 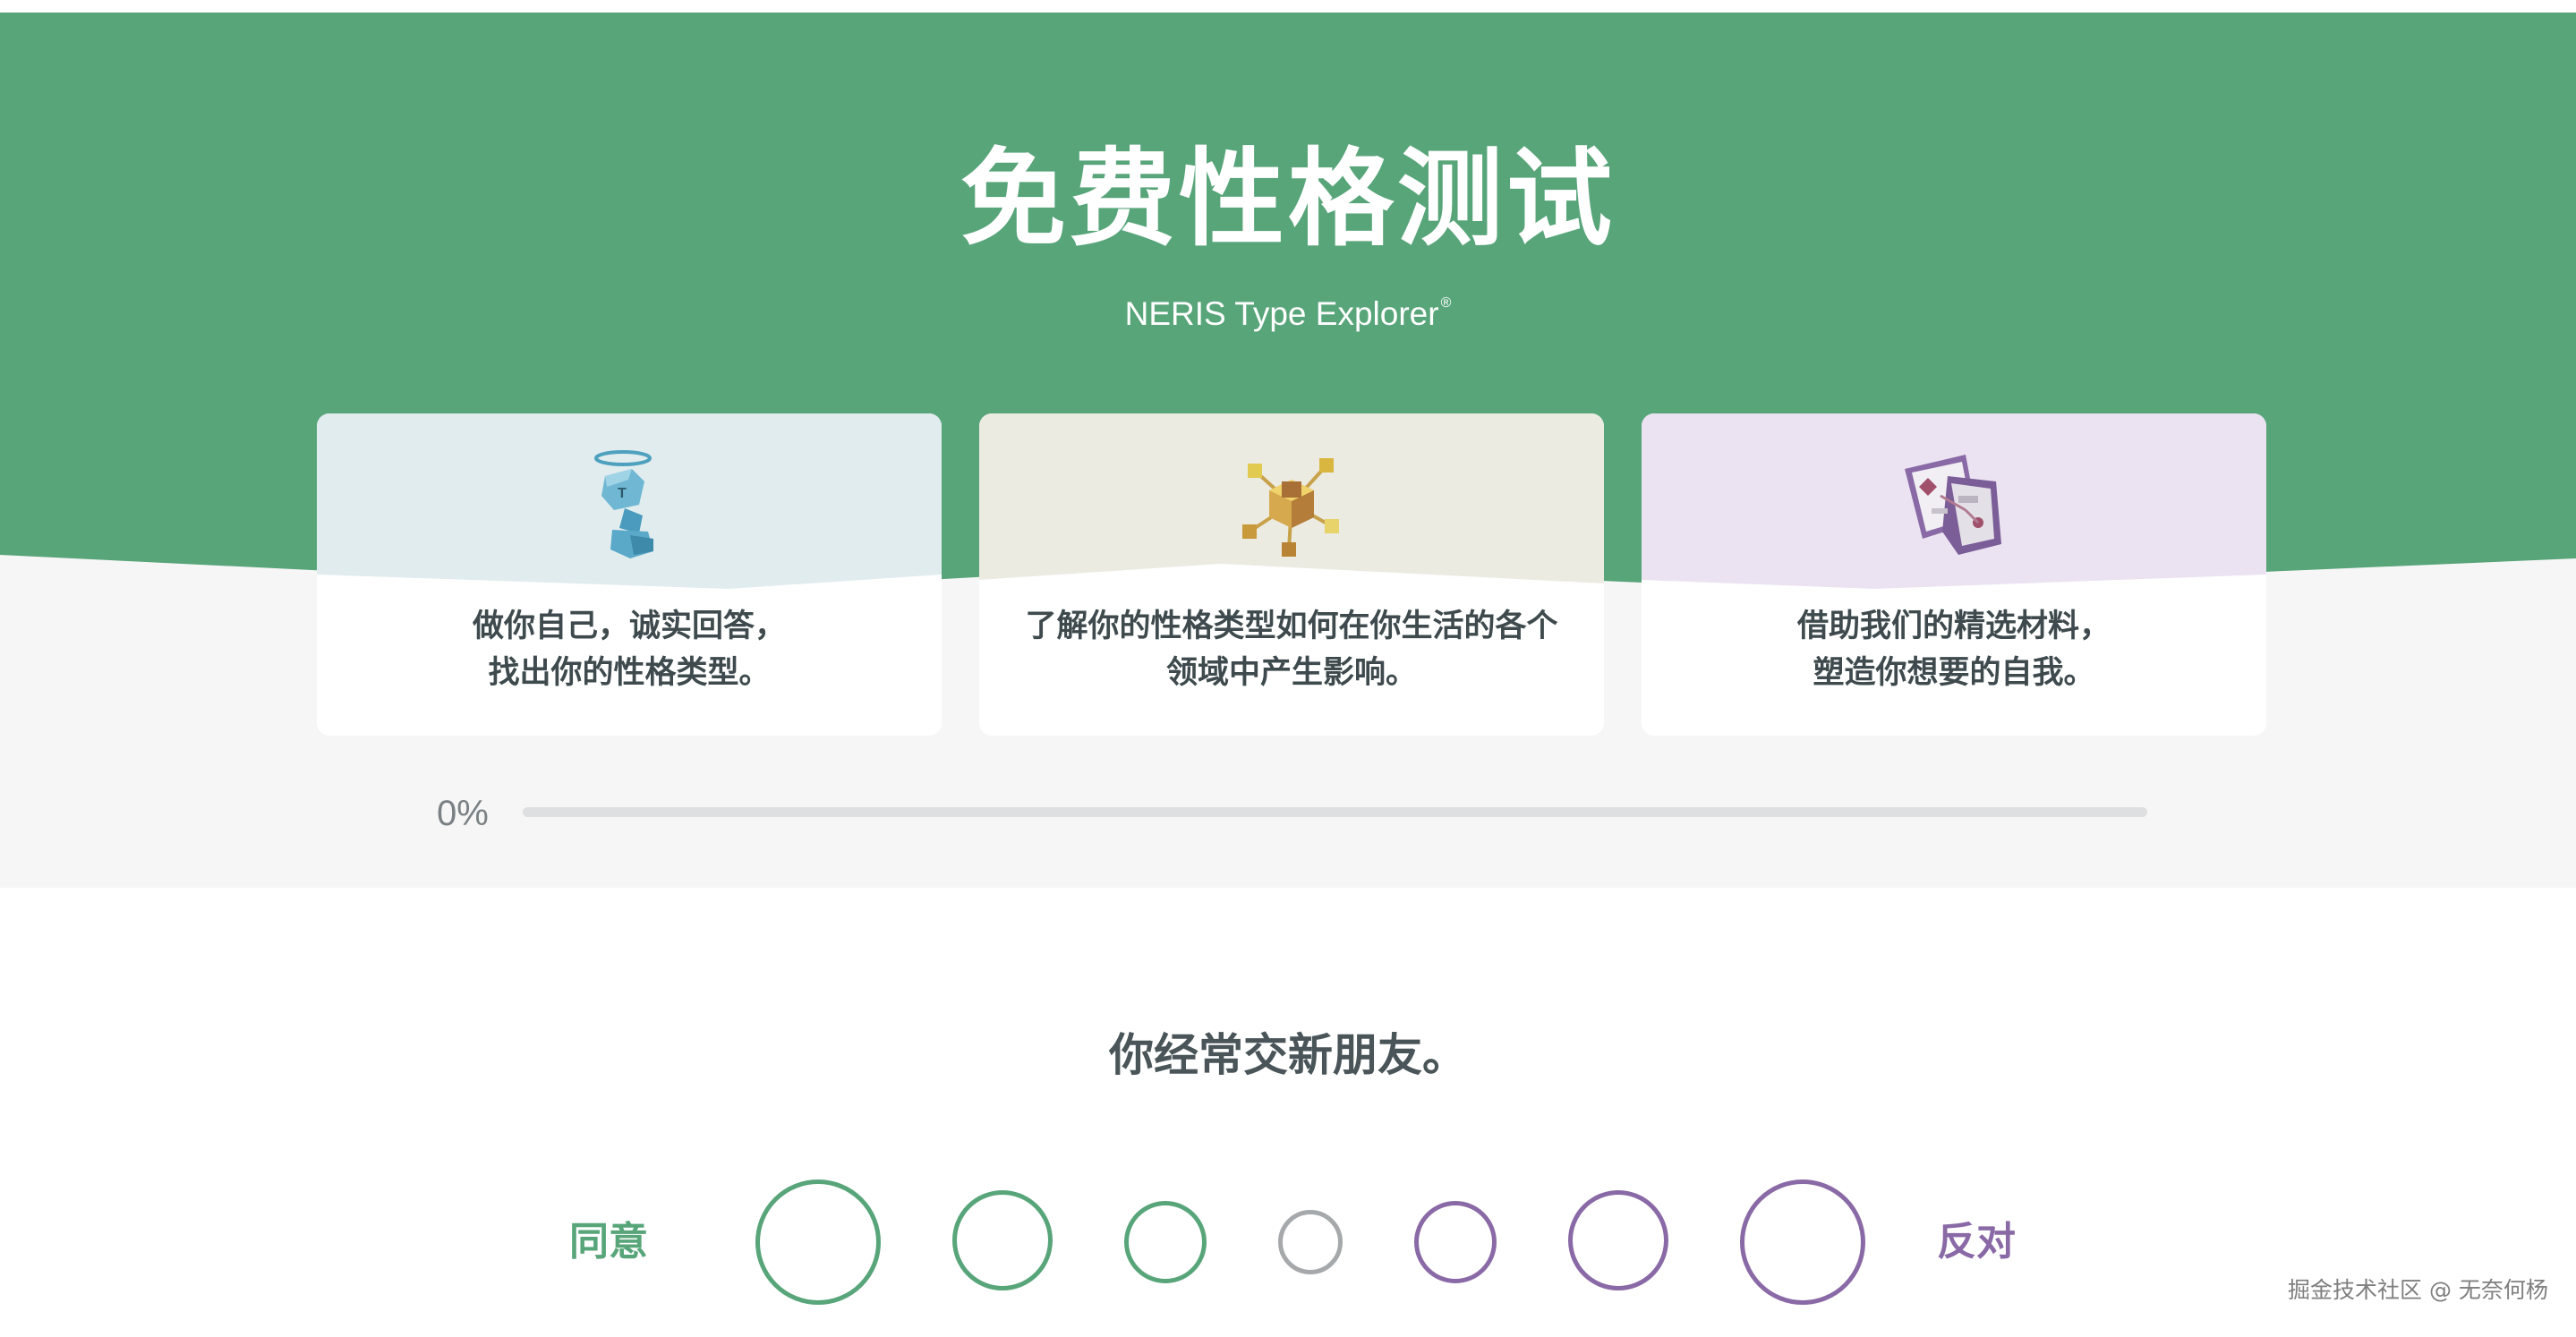 What do you see at coordinates (463, 814) in the screenshot?
I see `progress-percentage: 0%` at bounding box center [463, 814].